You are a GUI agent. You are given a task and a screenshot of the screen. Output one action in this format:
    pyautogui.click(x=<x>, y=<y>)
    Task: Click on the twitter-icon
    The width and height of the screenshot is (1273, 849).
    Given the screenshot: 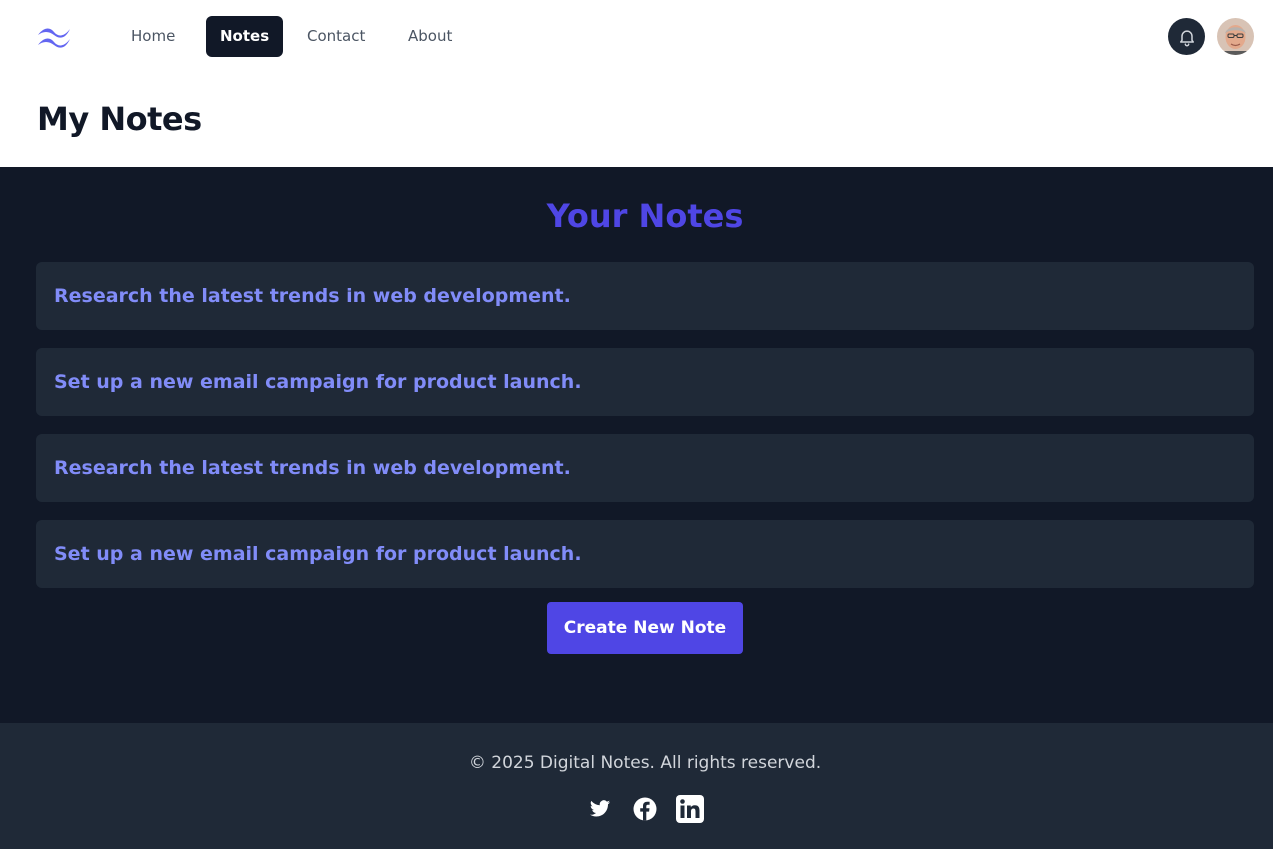 What is the action you would take?
    pyautogui.click(x=600, y=809)
    